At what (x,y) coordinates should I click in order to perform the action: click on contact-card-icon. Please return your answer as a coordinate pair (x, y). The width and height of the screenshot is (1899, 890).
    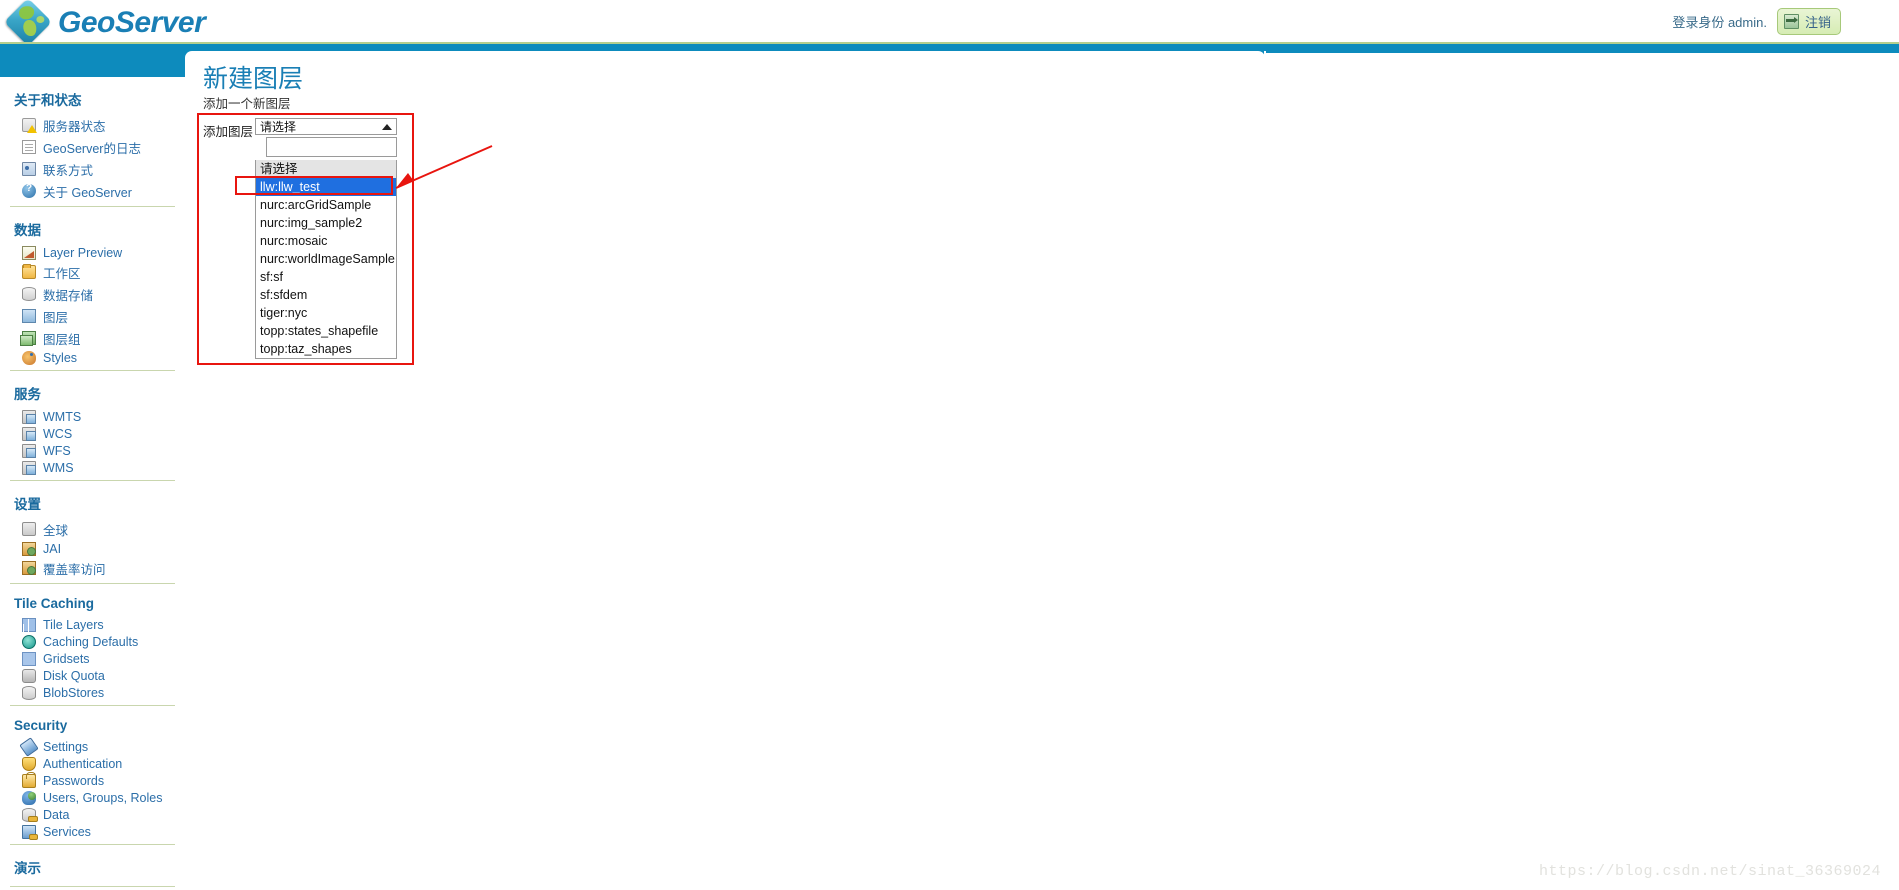
    Looking at the image, I should click on (29, 169).